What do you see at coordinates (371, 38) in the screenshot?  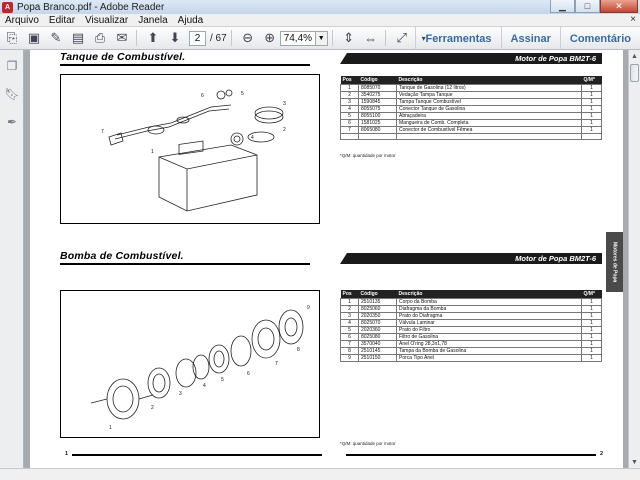 I see `fit-width-icon: ⇔` at bounding box center [371, 38].